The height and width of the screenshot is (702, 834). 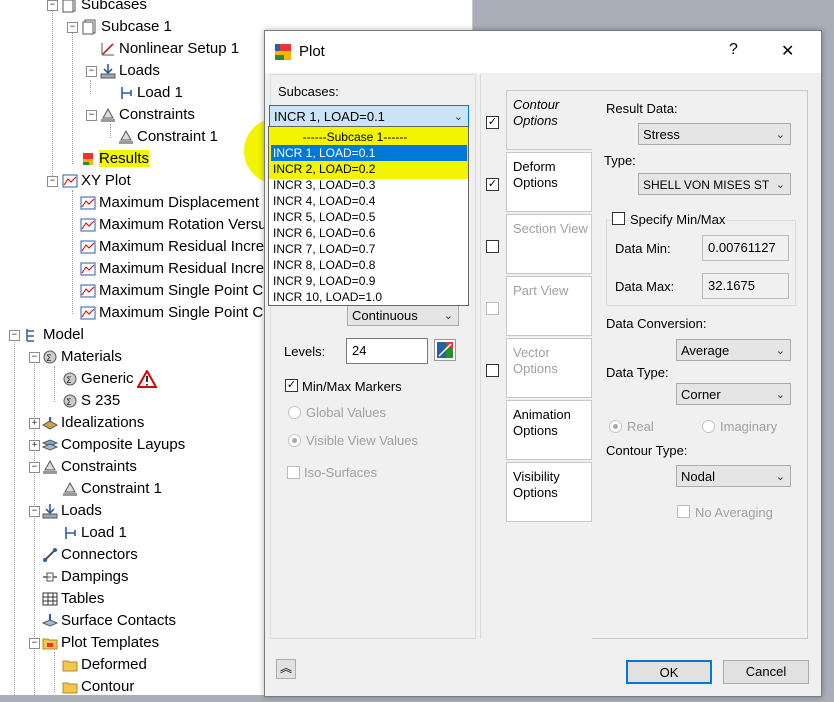 I want to click on data-type-dropdown: Corner ⌄, so click(x=733, y=394).